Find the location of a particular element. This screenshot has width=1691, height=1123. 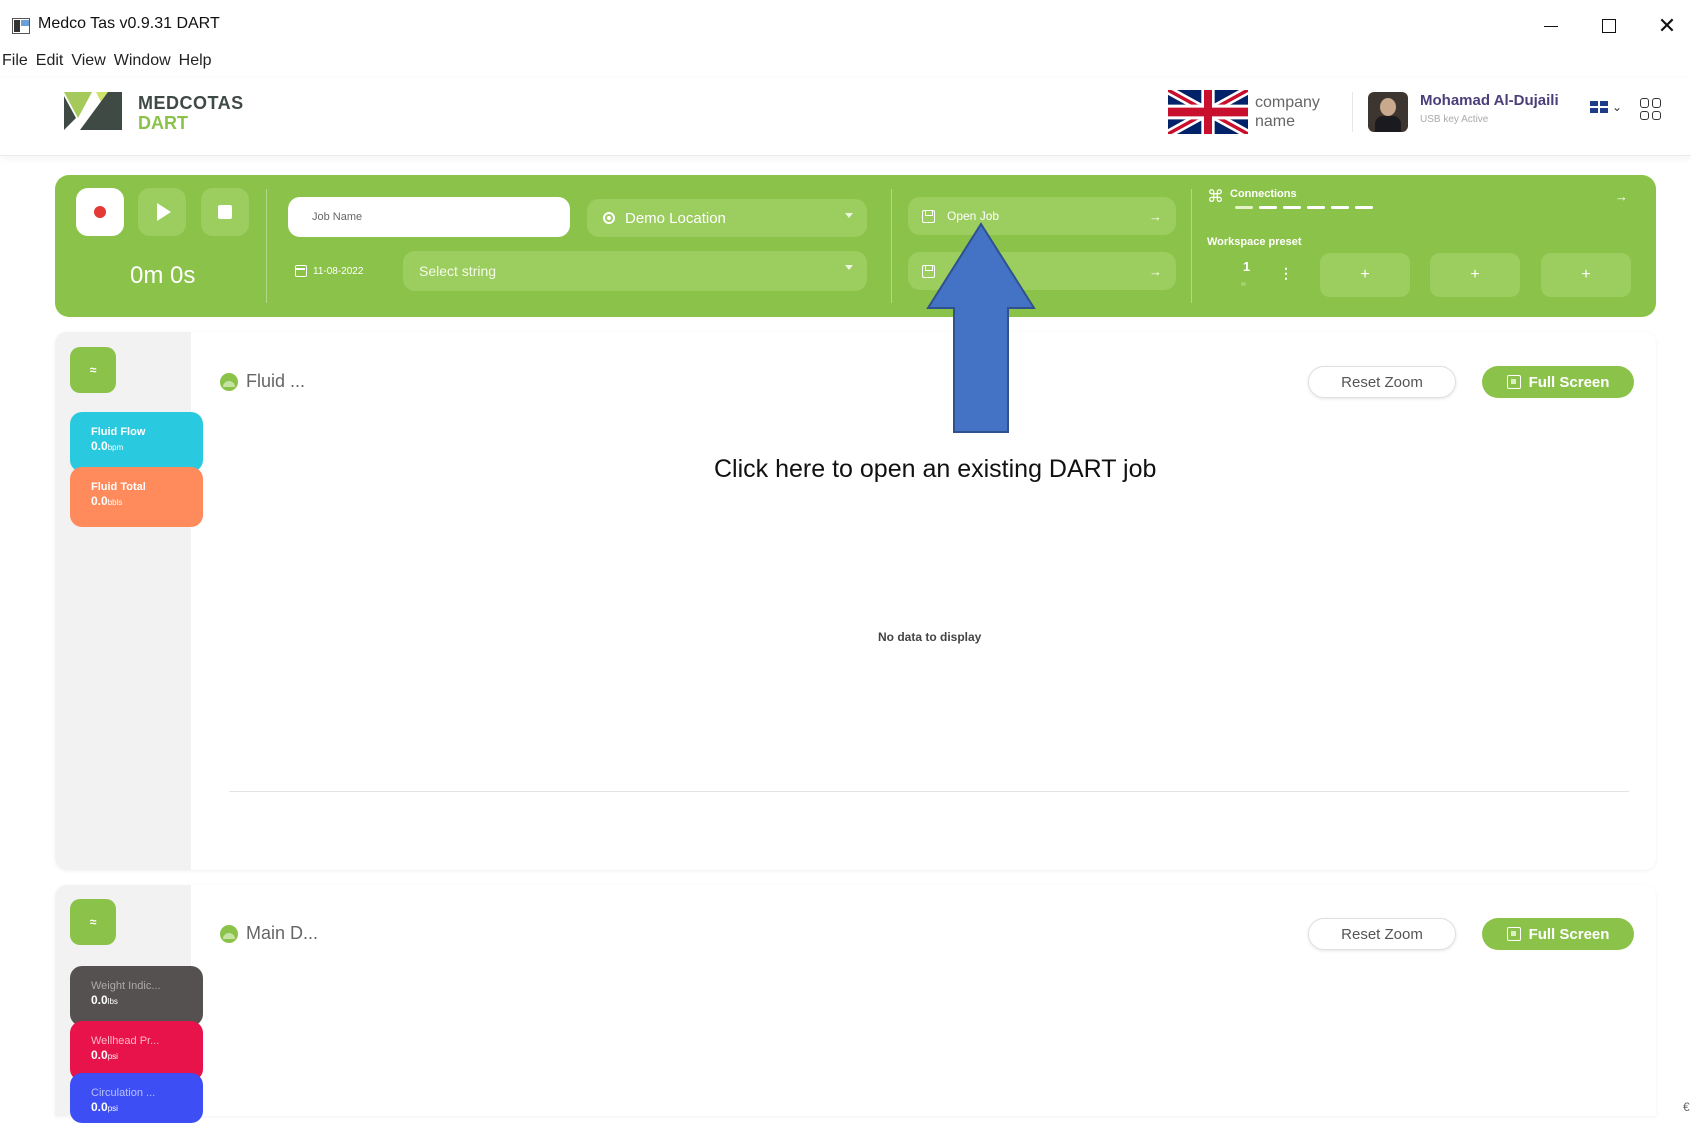

play-icon is located at coordinates (164, 212).